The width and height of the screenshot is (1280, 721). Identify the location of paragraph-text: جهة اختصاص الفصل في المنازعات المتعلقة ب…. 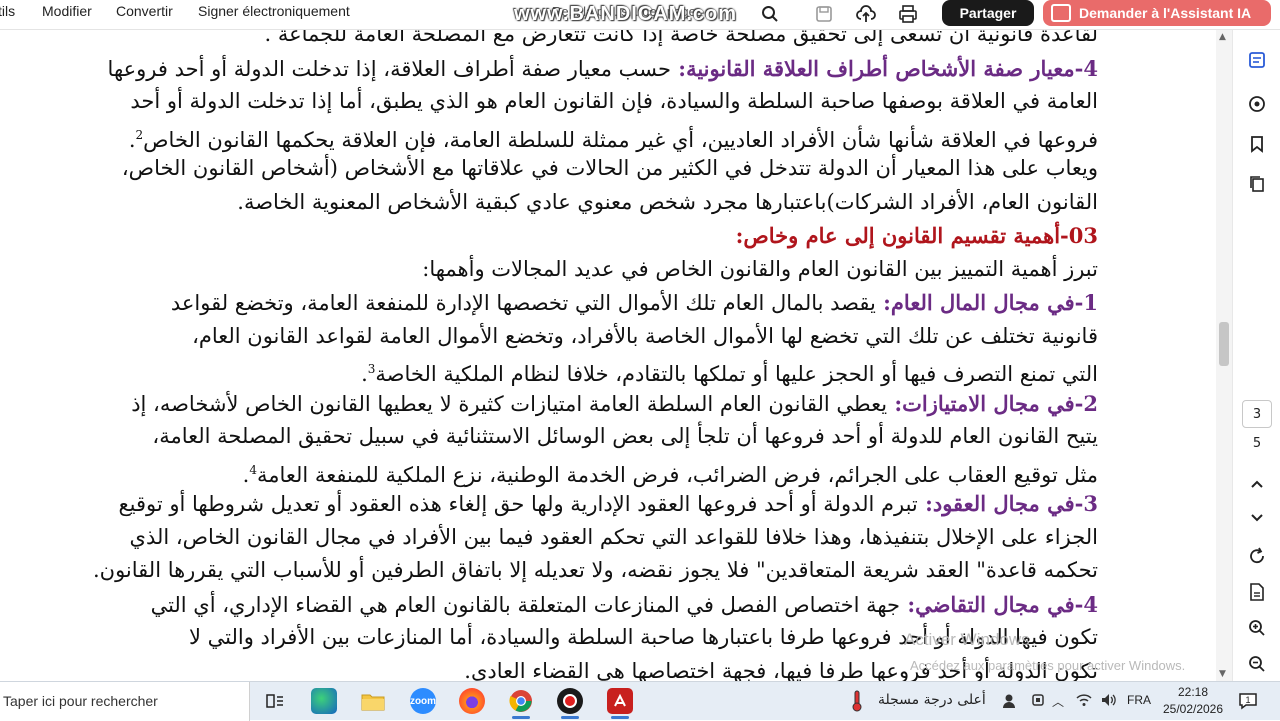
(525, 604).